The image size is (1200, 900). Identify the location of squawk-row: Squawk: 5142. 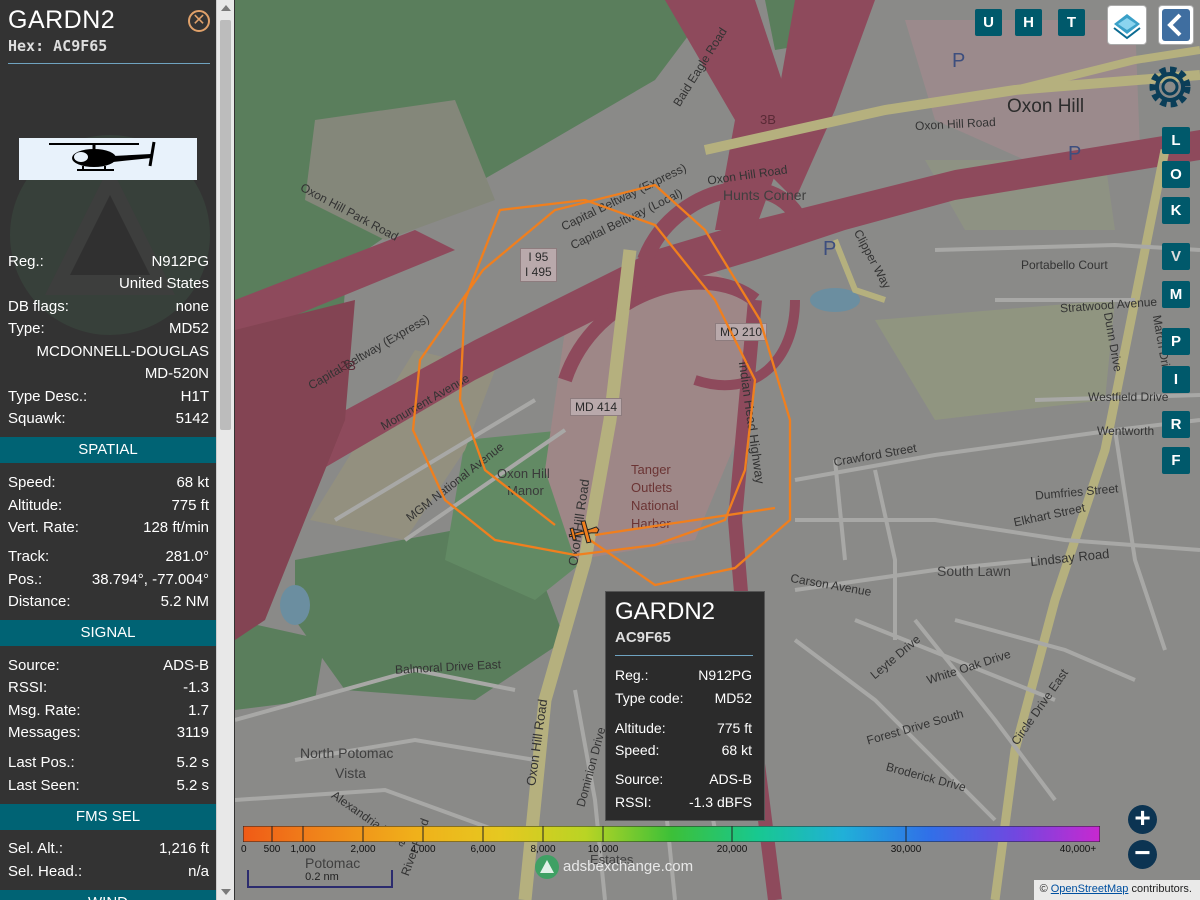
(108, 418).